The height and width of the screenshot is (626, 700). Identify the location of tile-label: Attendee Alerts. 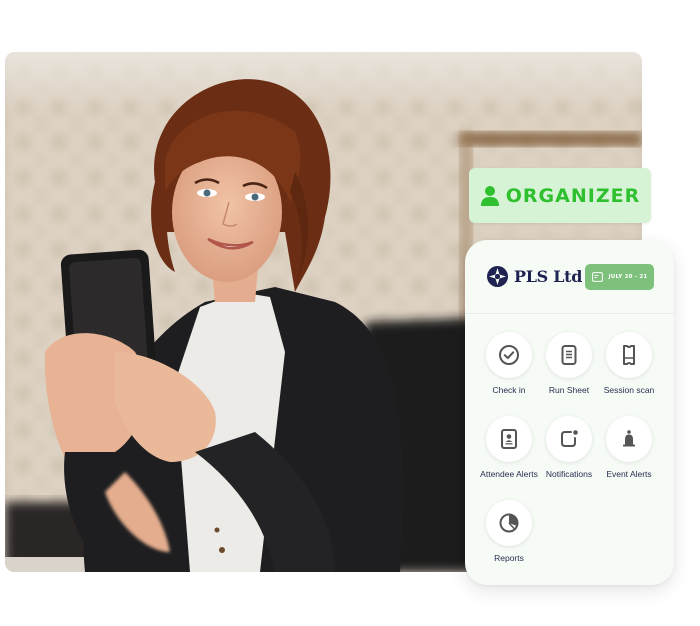
(509, 474).